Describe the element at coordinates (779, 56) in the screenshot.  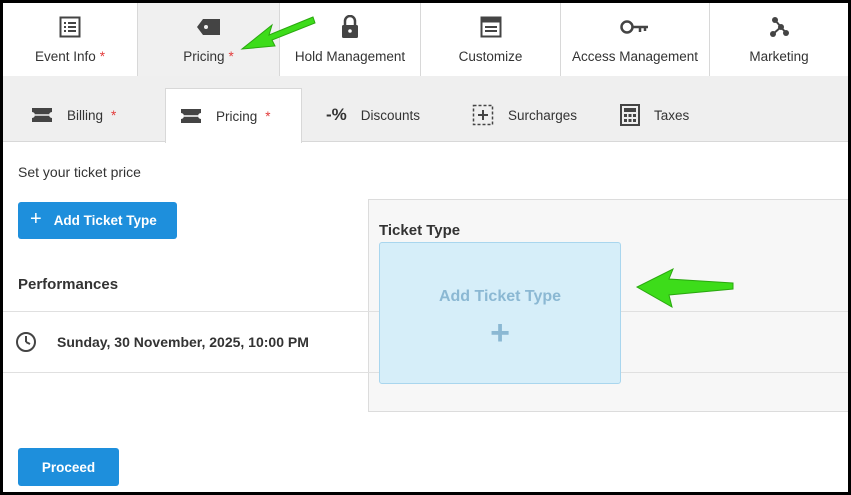
I see `tab-label: Marketing` at that location.